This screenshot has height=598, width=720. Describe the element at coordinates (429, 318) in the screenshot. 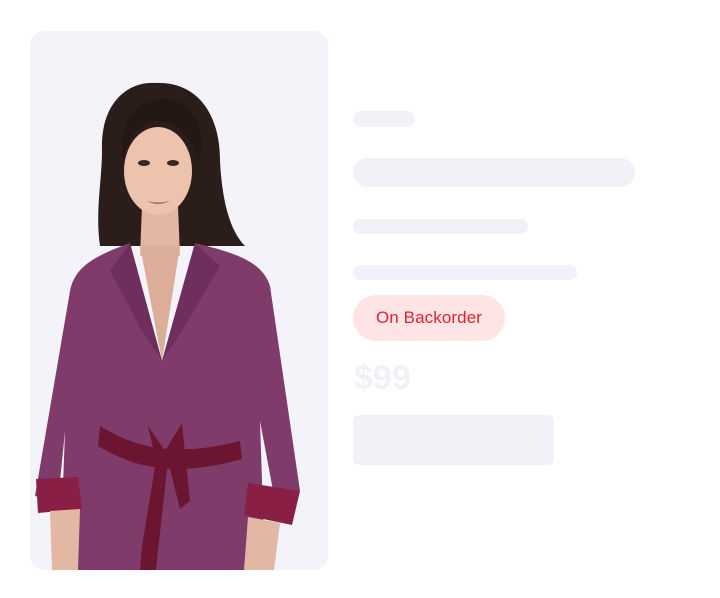

I see `availability-badge: On Backorder` at that location.